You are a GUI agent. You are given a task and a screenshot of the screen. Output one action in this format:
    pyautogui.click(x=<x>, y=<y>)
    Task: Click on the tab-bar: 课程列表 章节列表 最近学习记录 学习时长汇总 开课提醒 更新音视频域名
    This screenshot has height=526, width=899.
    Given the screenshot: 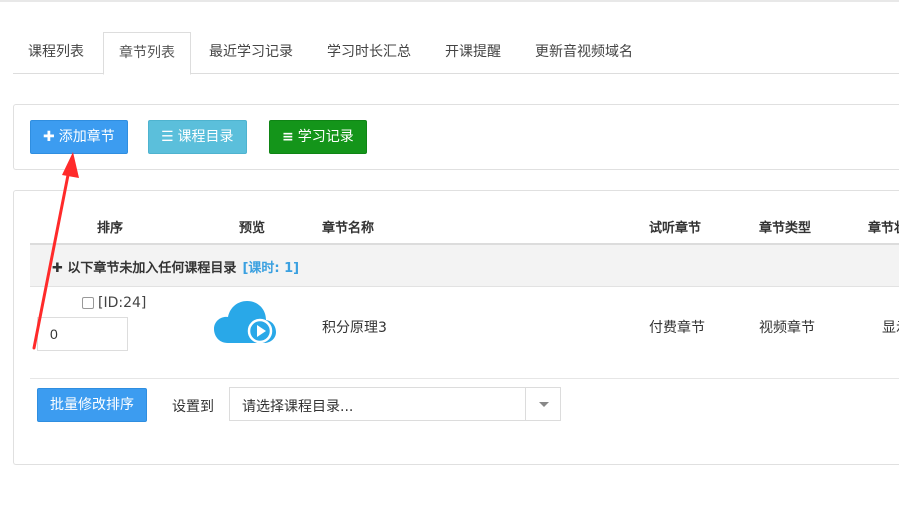 What is the action you would take?
    pyautogui.click(x=456, y=53)
    